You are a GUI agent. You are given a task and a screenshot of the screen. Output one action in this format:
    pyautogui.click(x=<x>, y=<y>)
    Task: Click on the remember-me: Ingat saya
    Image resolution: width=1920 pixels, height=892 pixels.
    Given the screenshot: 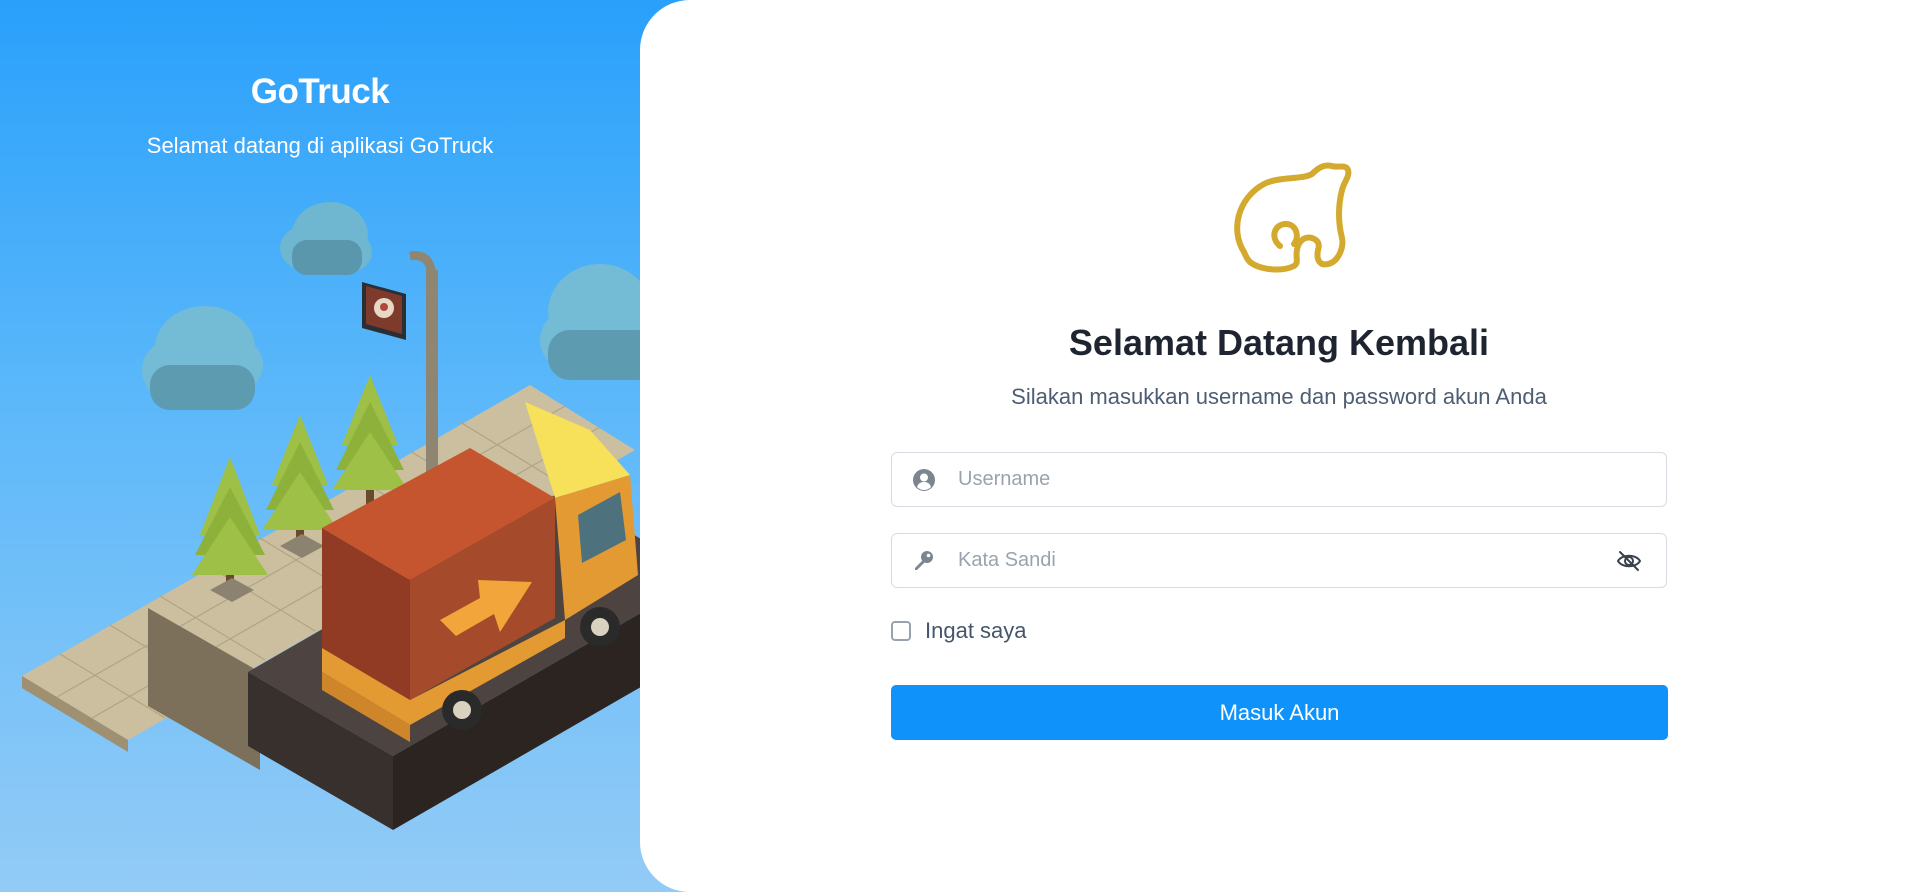 What is the action you would take?
    pyautogui.click(x=959, y=631)
    